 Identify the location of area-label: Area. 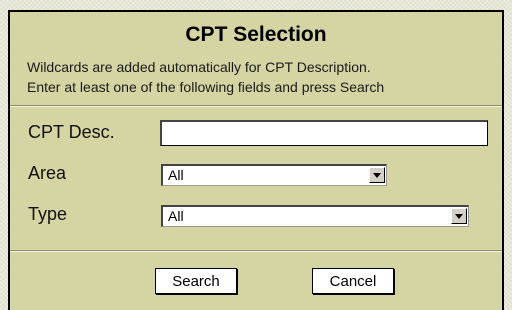
(47, 173).